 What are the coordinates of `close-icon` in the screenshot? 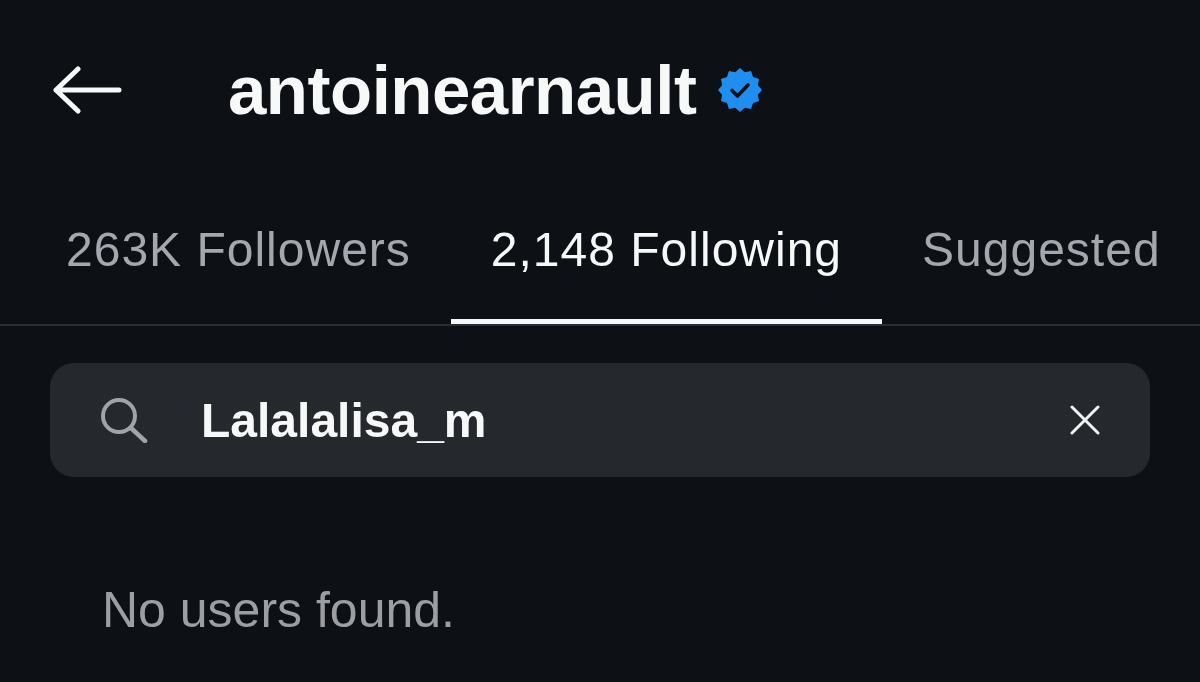 It's located at (1085, 420).